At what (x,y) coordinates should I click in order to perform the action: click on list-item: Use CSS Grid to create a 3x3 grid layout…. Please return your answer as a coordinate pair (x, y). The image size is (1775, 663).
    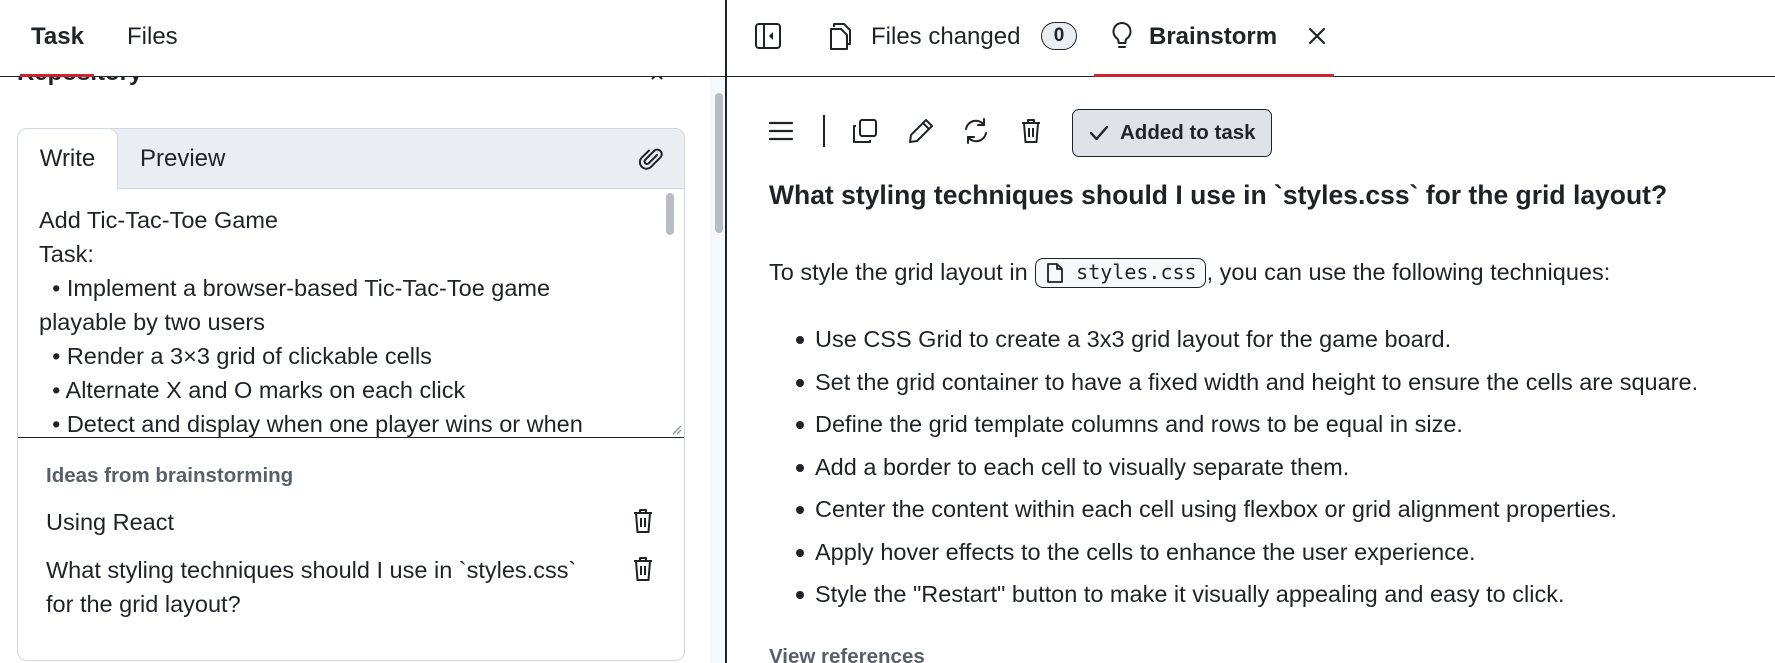
    Looking at the image, I should click on (1269, 339).